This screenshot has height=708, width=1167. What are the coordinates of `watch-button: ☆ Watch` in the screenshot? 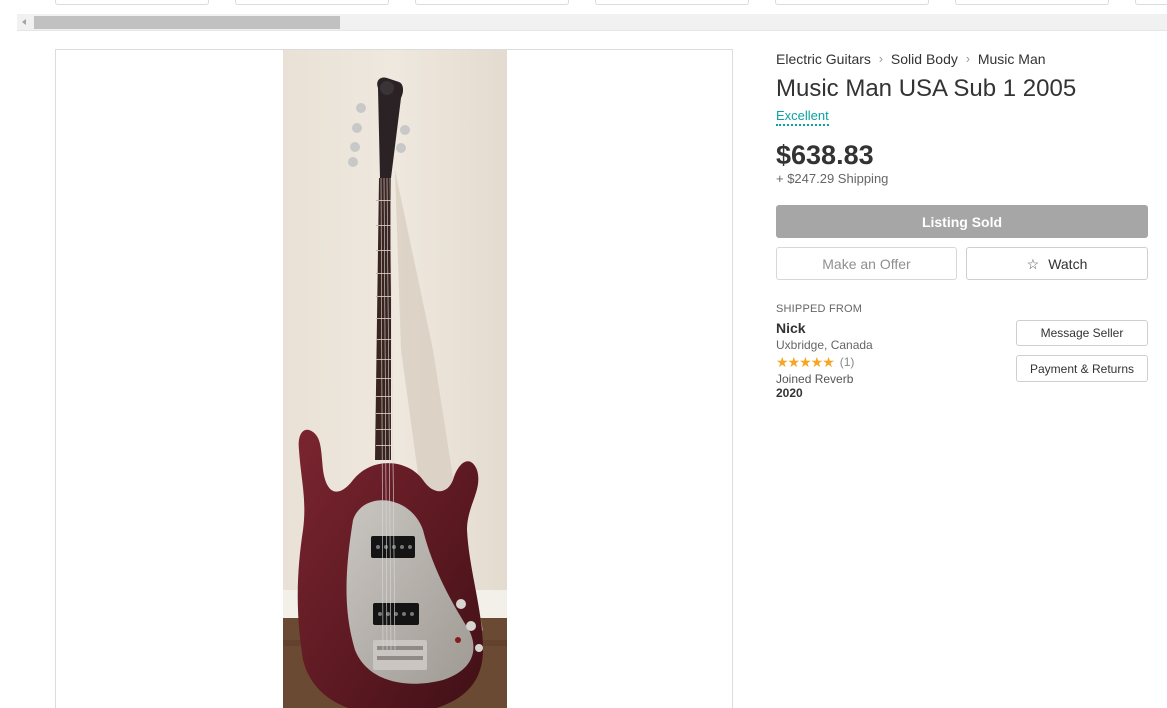 It's located at (1057, 263).